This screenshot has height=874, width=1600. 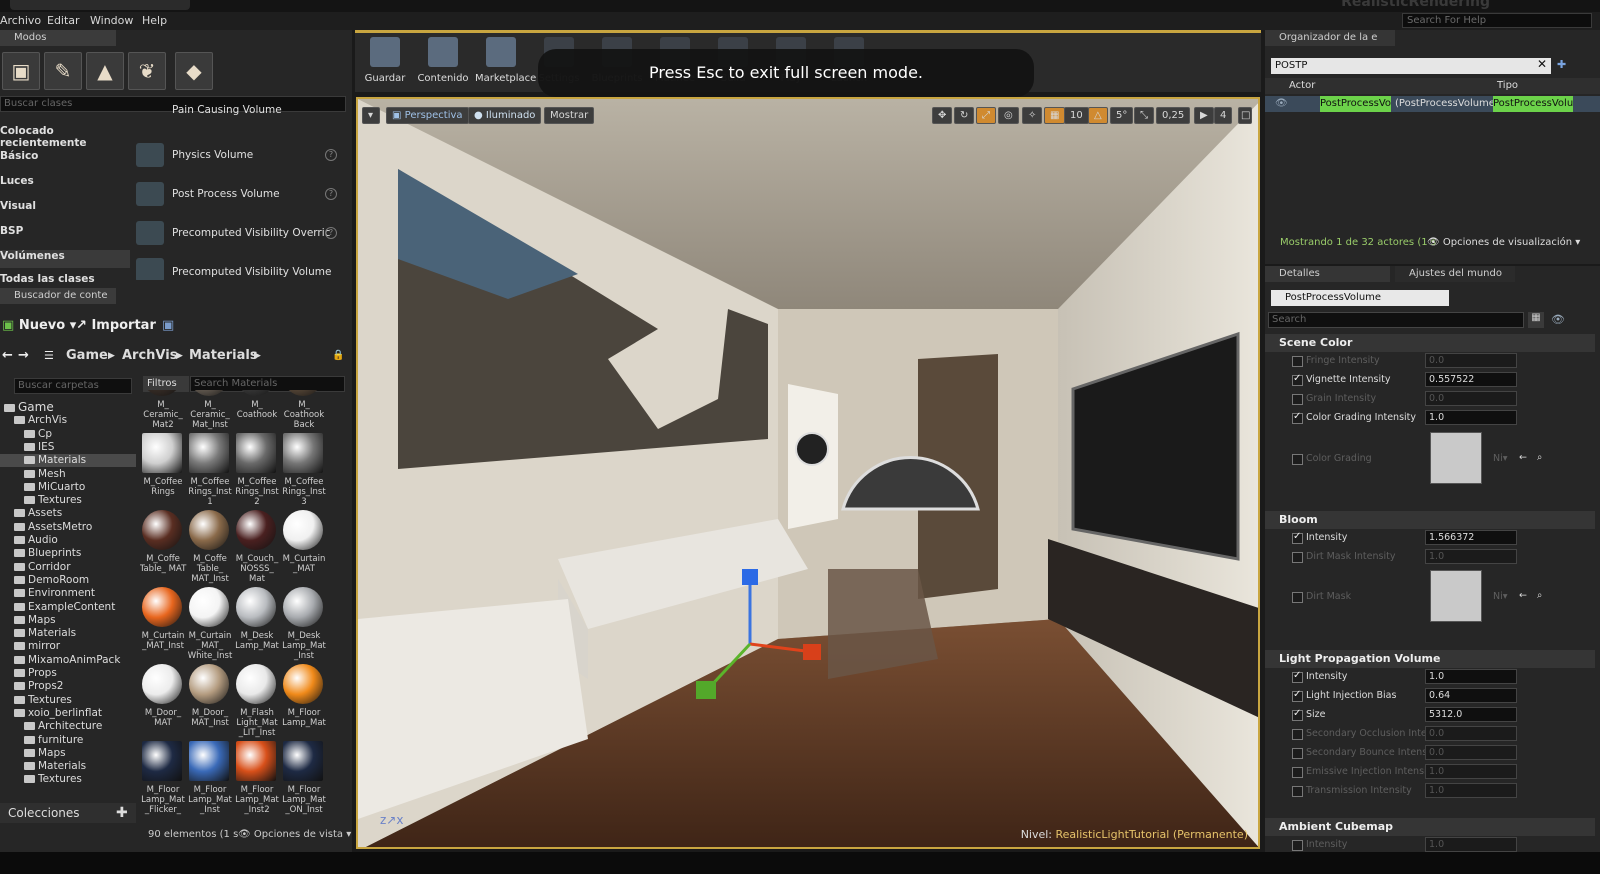 What do you see at coordinates (964, 115) in the screenshot?
I see `rotate-tool-icon: ↻` at bounding box center [964, 115].